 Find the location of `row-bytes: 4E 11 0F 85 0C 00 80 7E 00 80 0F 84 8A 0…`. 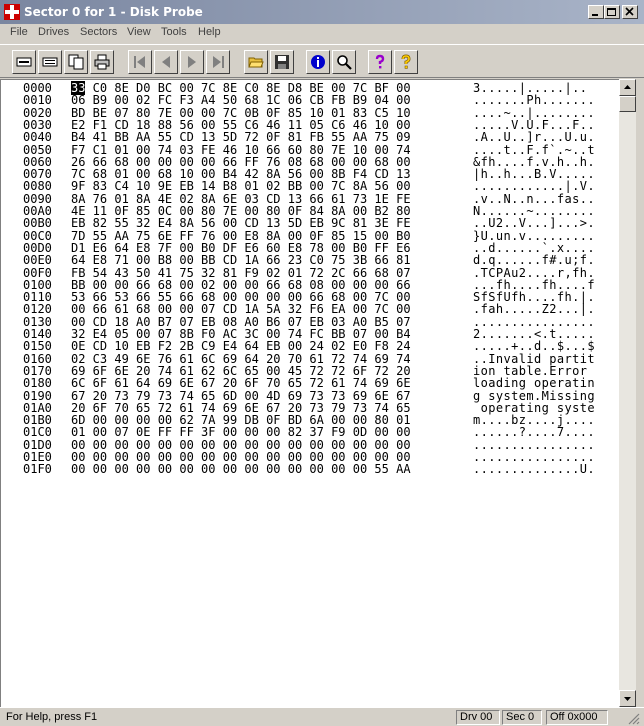

row-bytes: 4E 11 0F 85 0C 00 80 7E 00 80 0F 84 8A 0… is located at coordinates (241, 211).